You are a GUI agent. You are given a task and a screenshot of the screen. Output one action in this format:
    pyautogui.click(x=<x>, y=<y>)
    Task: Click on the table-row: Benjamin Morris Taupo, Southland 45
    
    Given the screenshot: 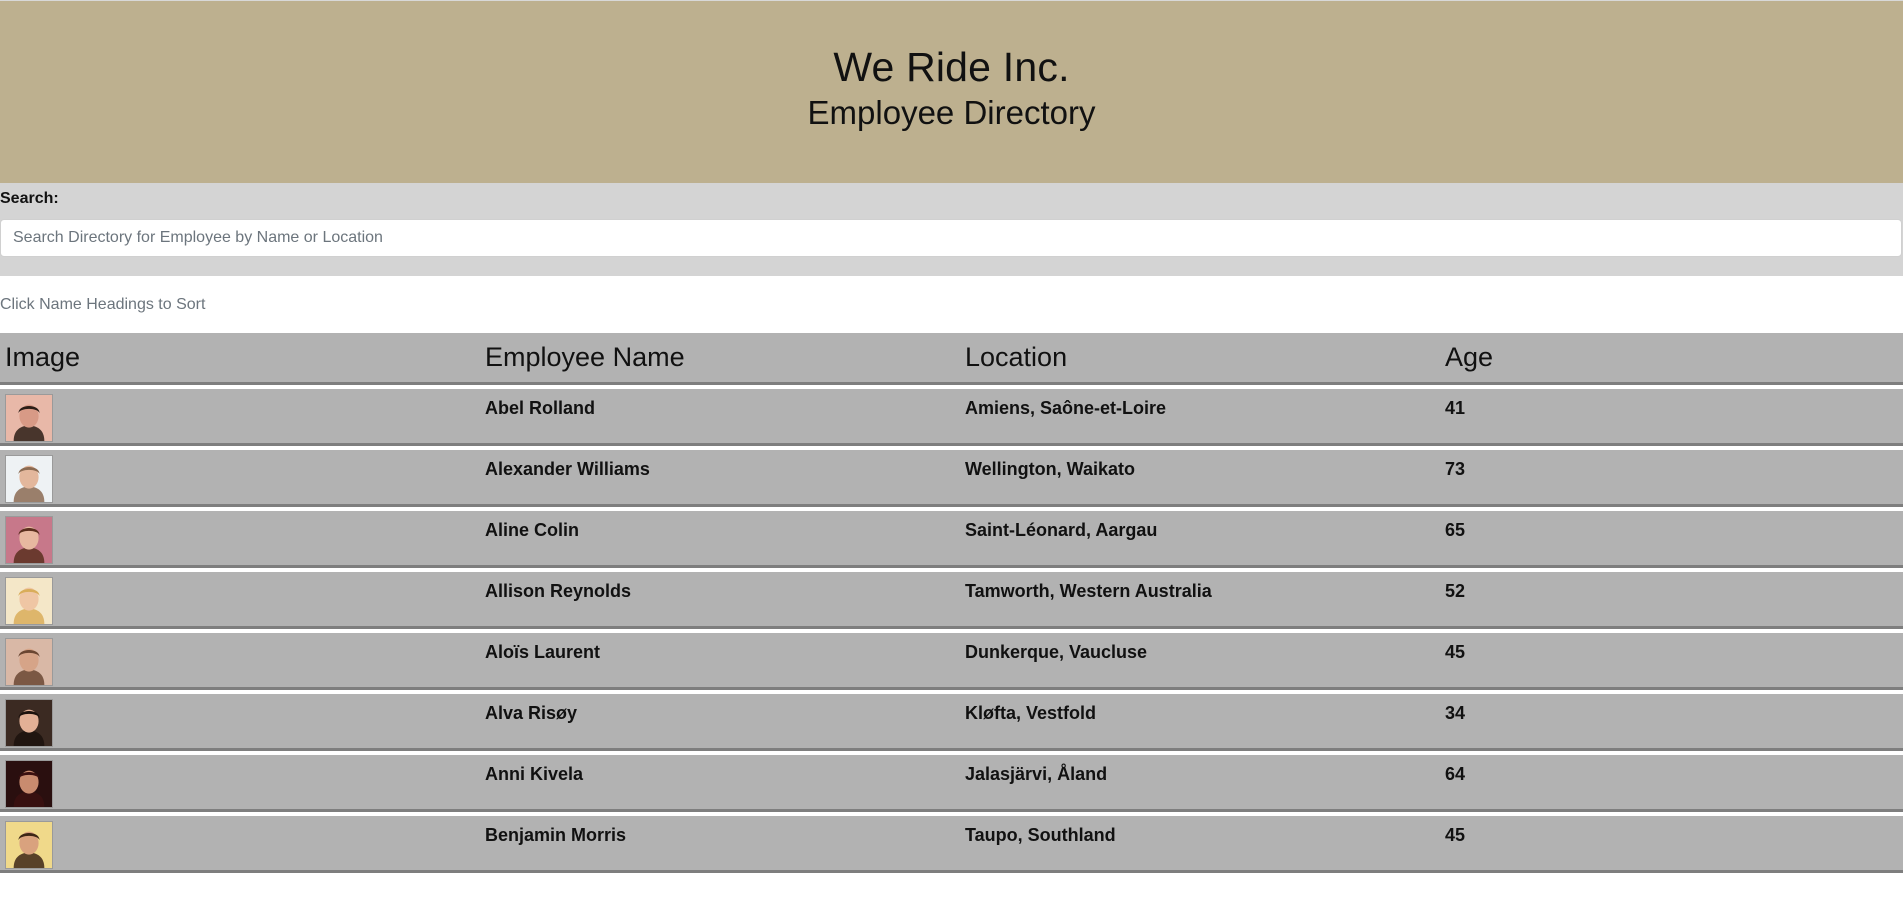 What is the action you would take?
    pyautogui.click(x=951, y=844)
    